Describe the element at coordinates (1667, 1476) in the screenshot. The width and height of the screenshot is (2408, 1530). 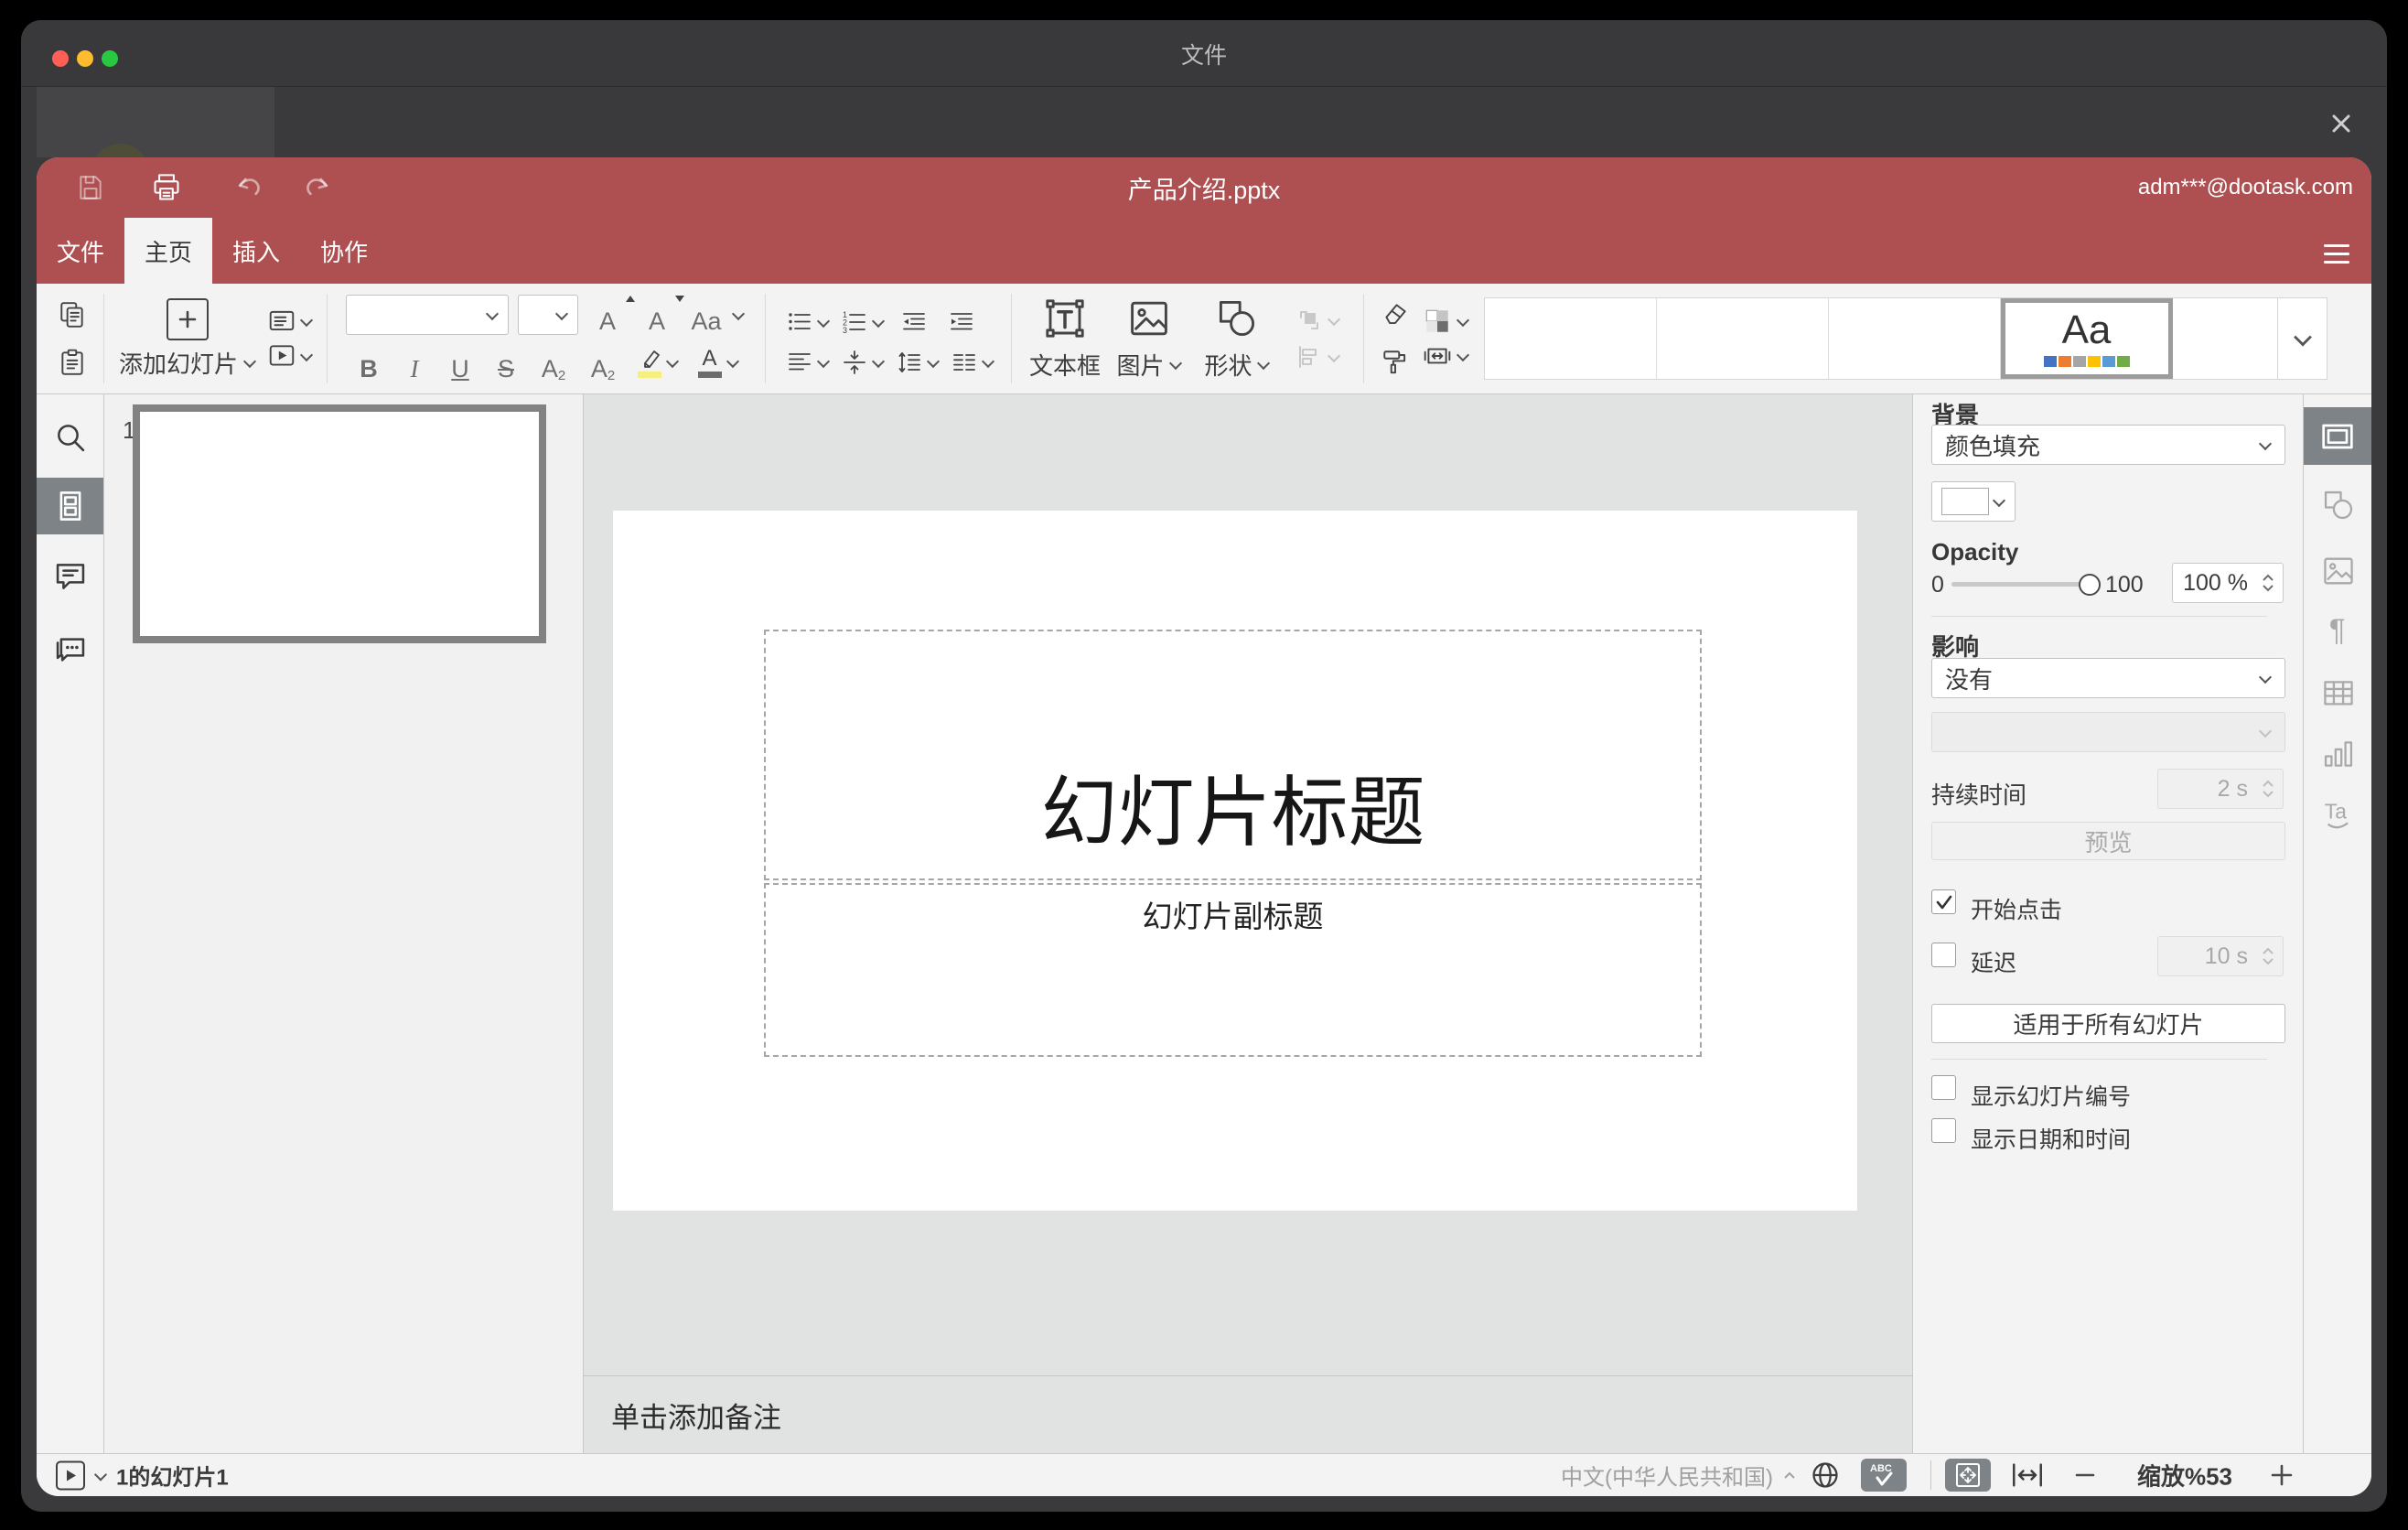
I see `language-select: 中文(中华人民共和国)` at that location.